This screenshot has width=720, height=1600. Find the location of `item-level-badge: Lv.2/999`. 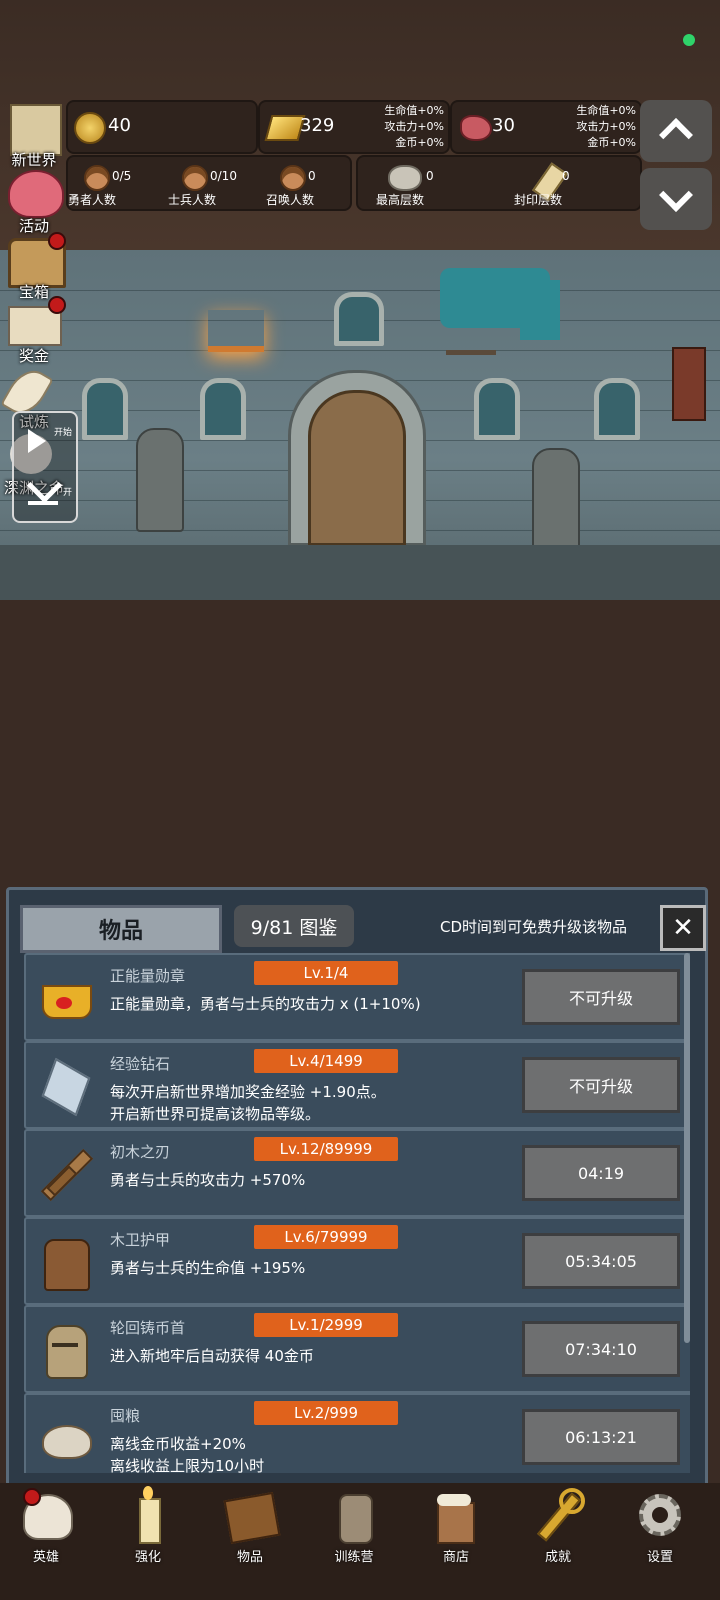

item-level-badge: Lv.2/999 is located at coordinates (326, 1413).